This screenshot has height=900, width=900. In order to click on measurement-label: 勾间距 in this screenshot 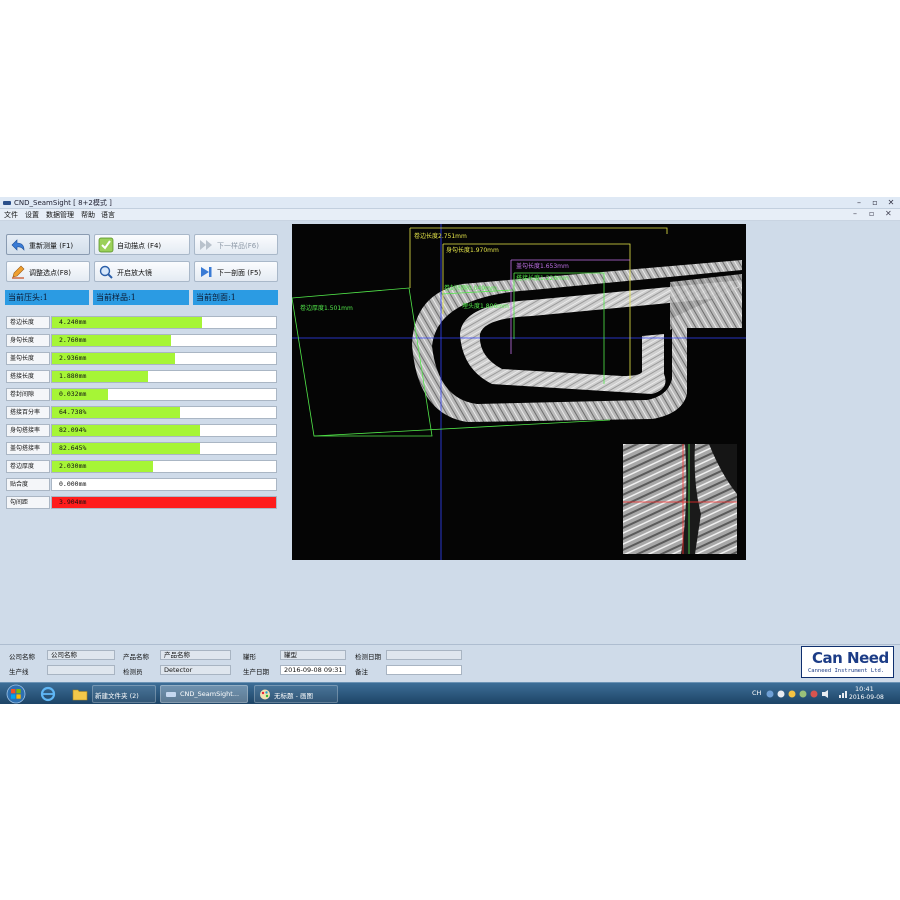, I will do `click(28, 502)`.